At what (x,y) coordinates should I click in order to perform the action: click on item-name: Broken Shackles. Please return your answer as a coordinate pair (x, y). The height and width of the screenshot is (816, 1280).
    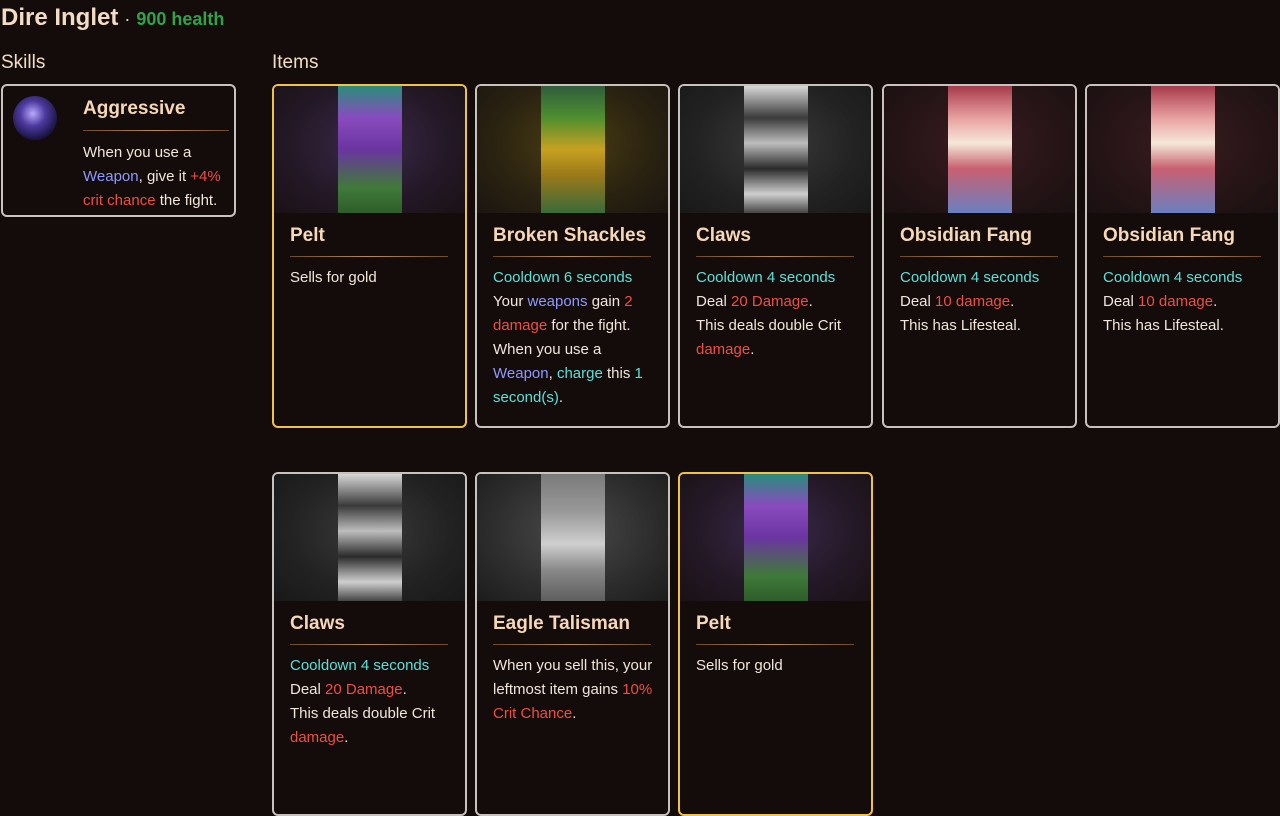
    Looking at the image, I should click on (570, 235).